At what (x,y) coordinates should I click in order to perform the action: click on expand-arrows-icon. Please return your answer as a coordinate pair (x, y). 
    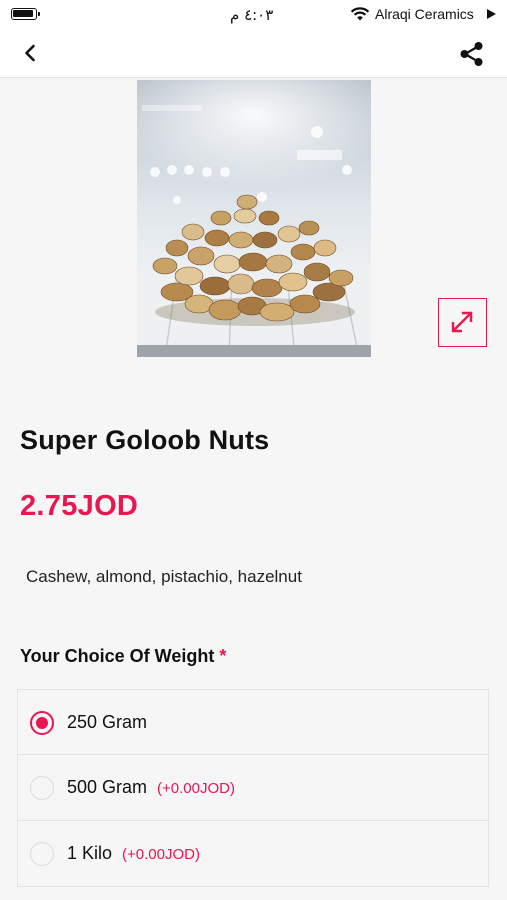
    Looking at the image, I should click on (462, 322).